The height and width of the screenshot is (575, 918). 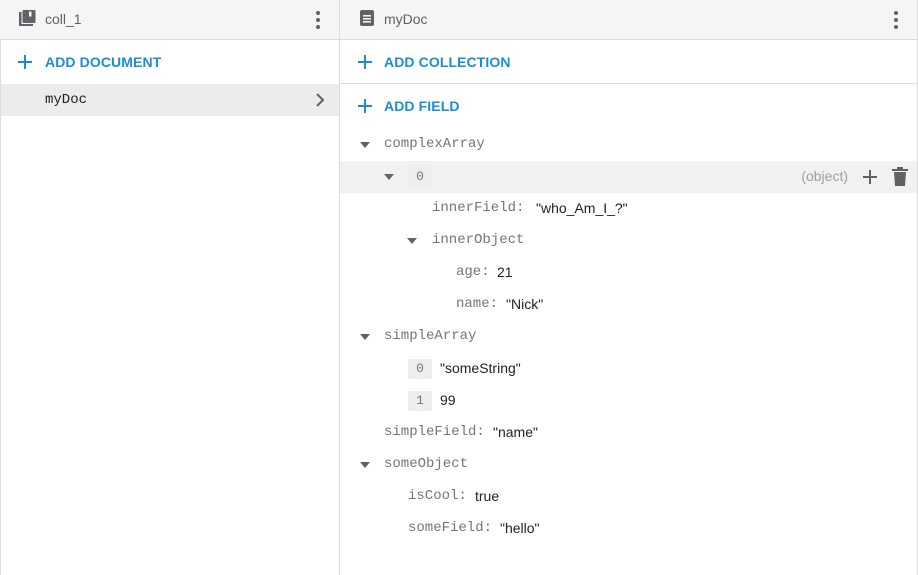 I want to click on collection-icon, so click(x=27, y=18).